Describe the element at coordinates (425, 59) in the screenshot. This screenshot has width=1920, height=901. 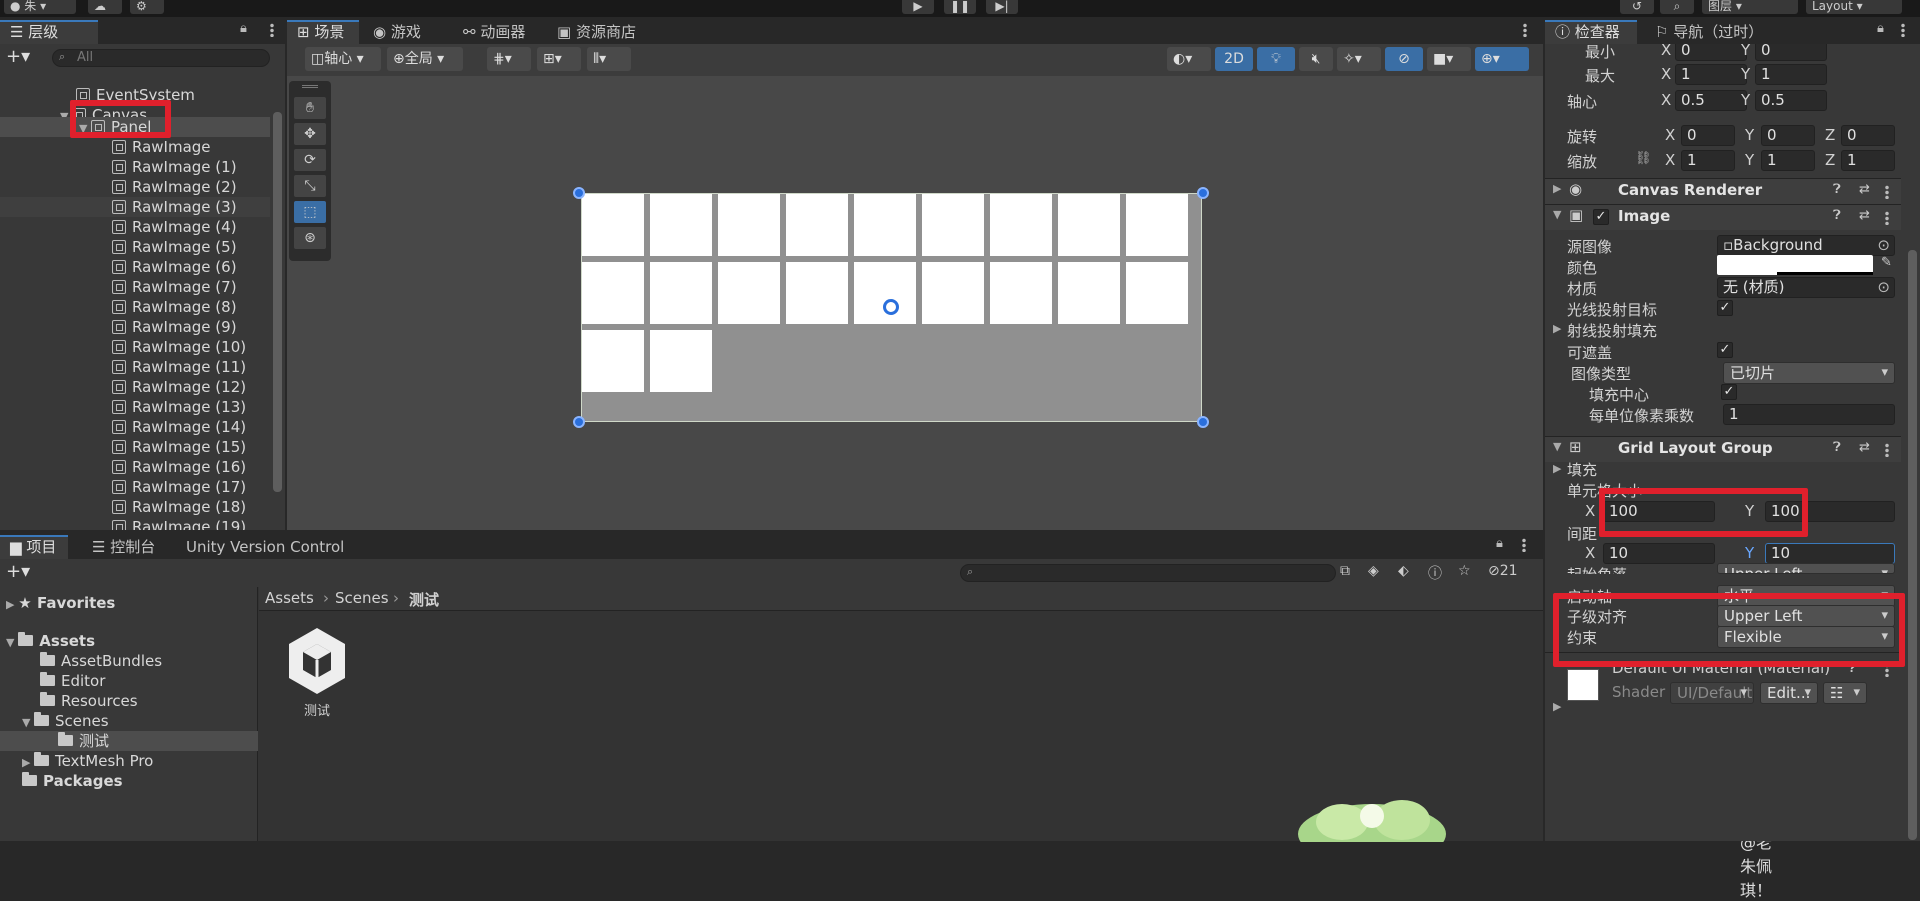
I see `global-toggle: ⊕全局 ▾` at that location.